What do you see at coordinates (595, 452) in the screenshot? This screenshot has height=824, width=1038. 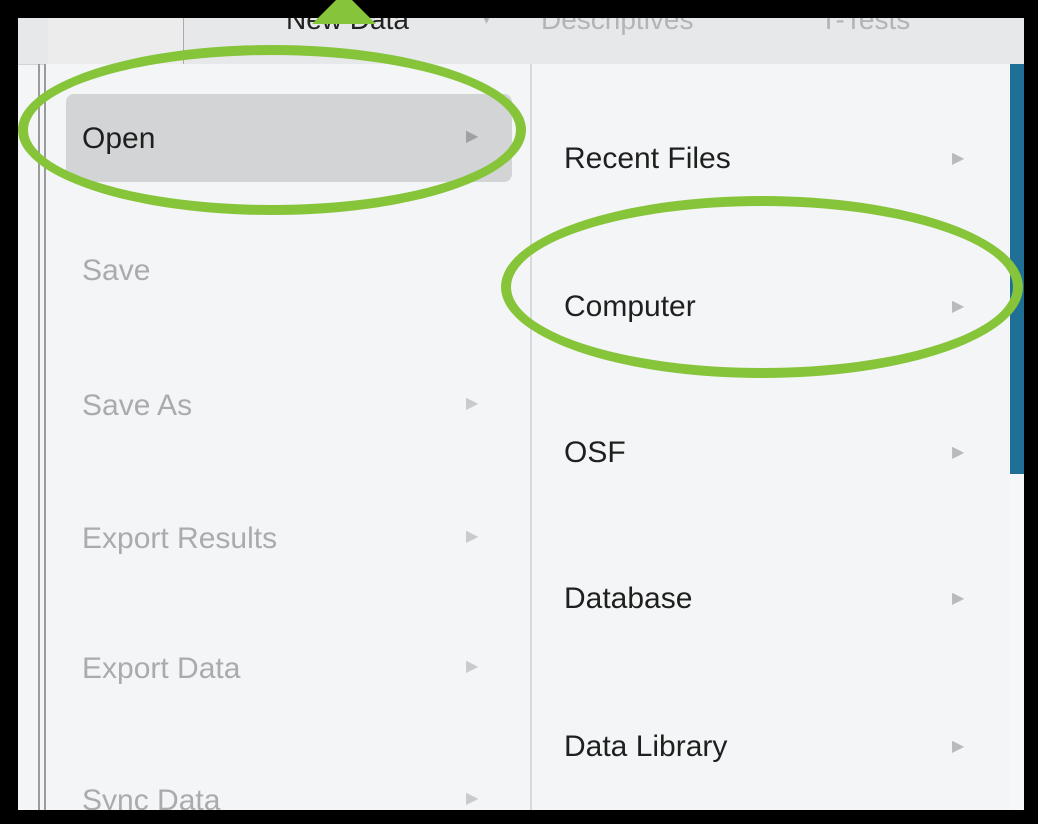 I see `submenu-item-label: OSF` at bounding box center [595, 452].